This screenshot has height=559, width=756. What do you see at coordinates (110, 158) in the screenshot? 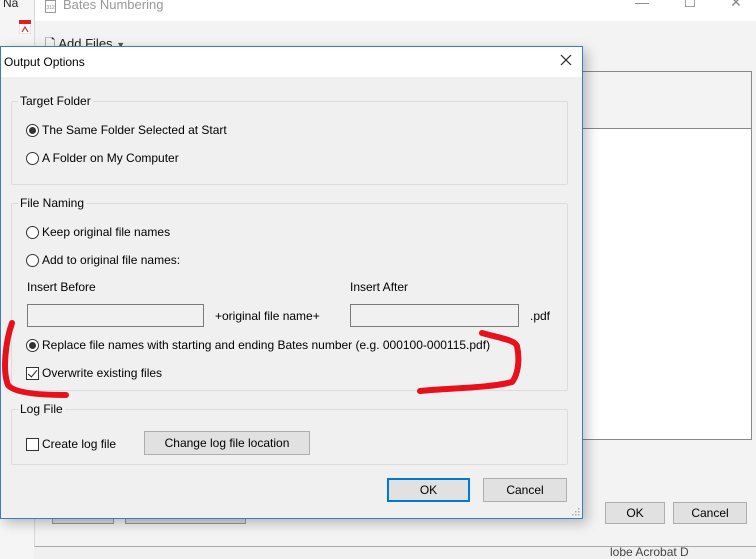
I see `folder-on-computer-label: A Folder on My Computer` at bounding box center [110, 158].